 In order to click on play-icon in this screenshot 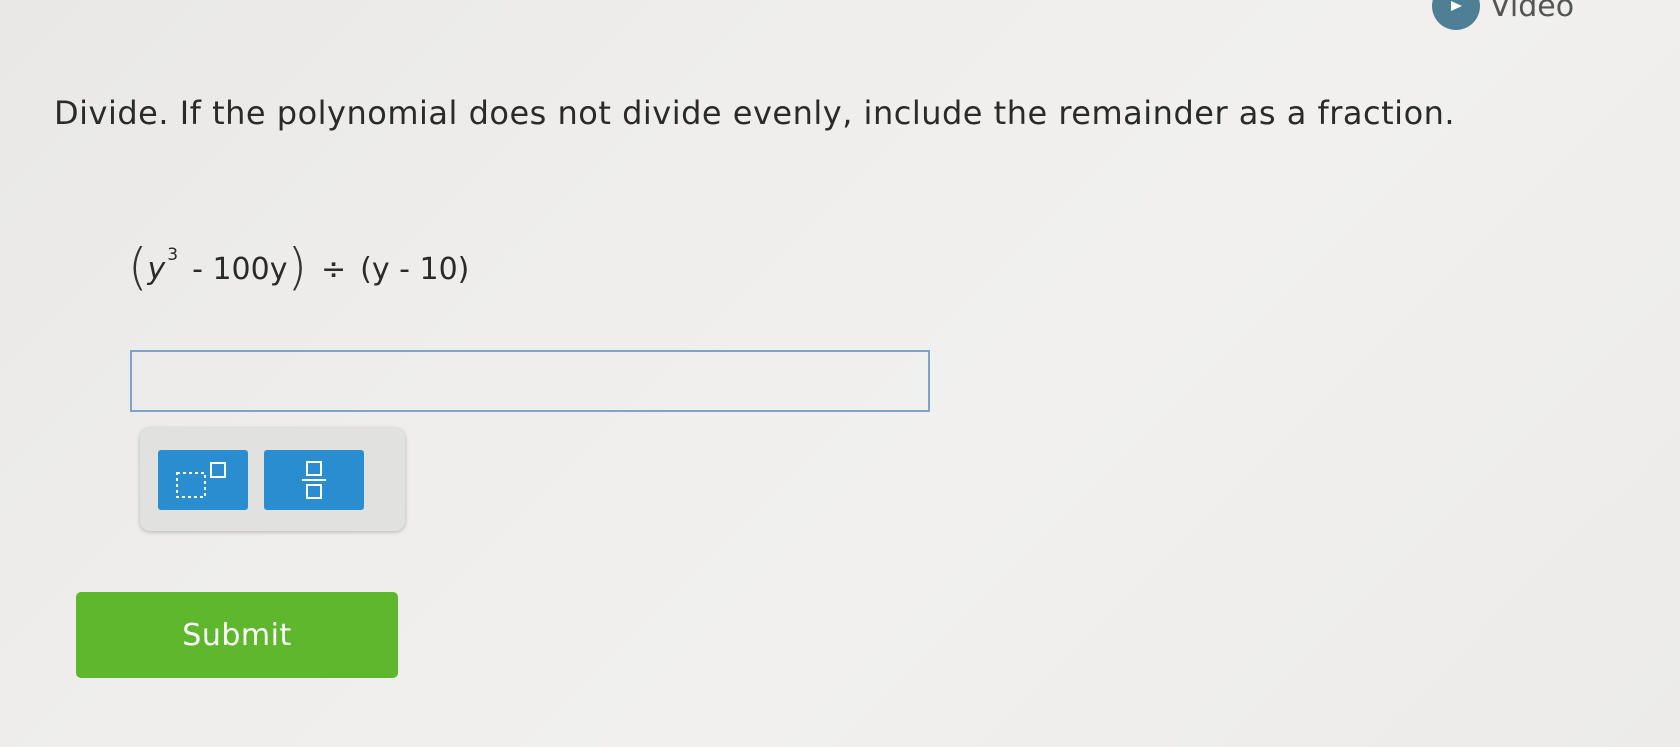, I will do `click(1456, 15)`.